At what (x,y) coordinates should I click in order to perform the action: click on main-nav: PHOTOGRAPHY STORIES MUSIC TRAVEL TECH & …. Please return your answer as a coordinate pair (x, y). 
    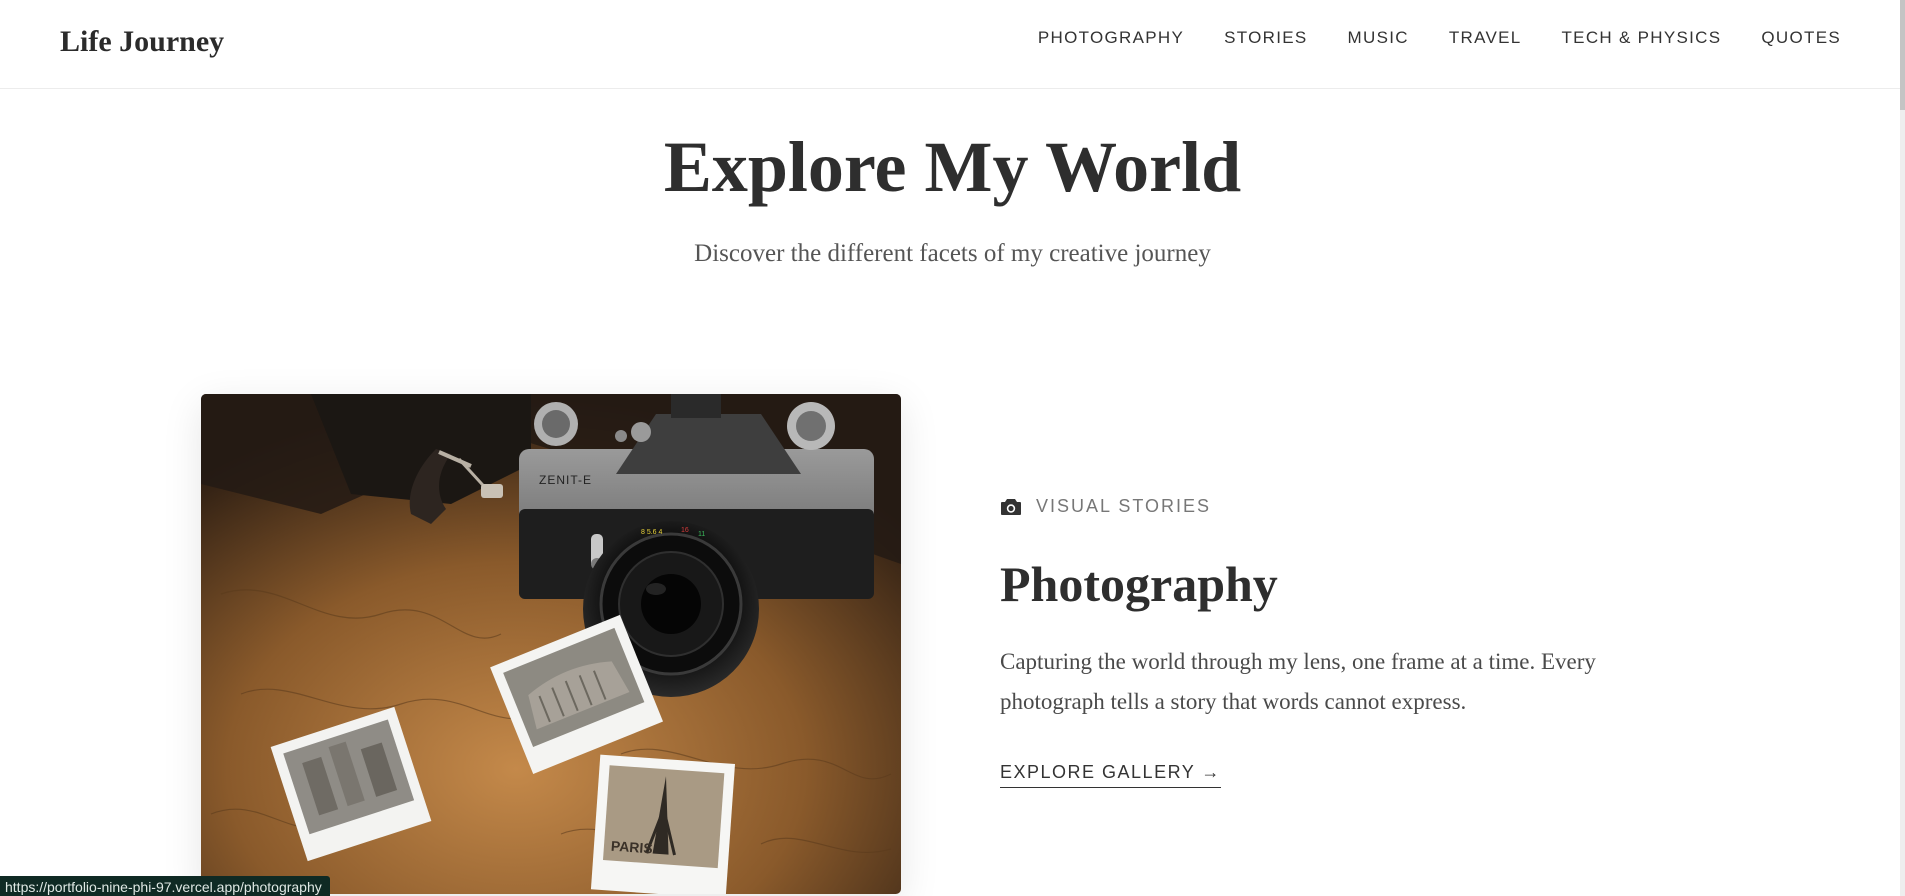
    Looking at the image, I should click on (1439, 38).